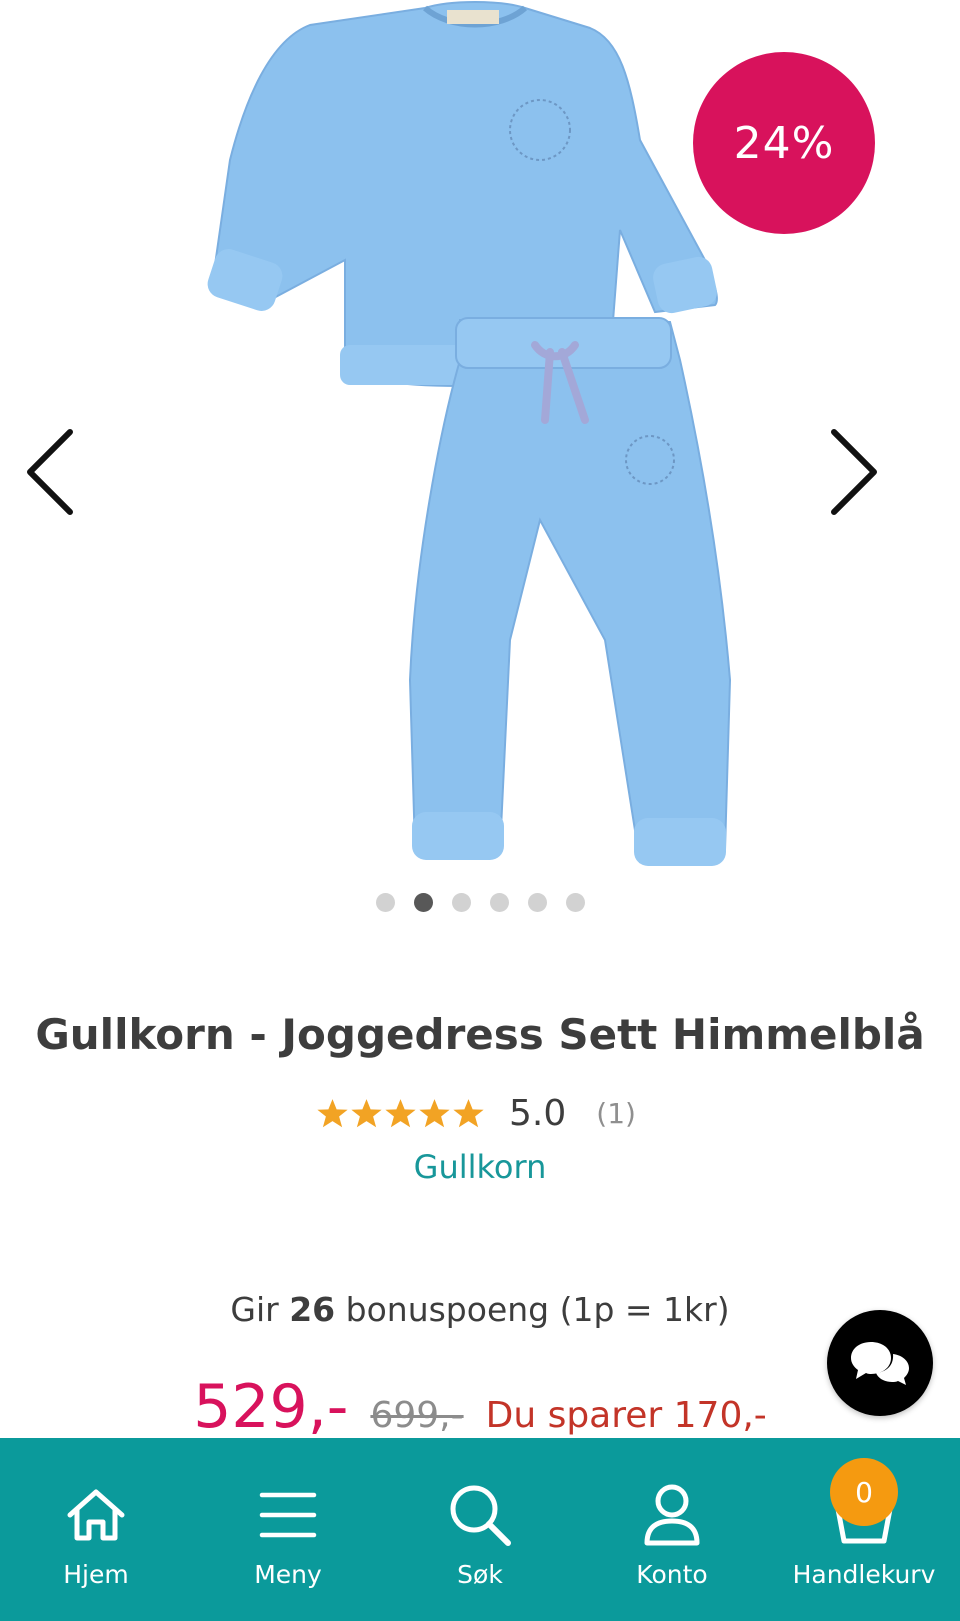  What do you see at coordinates (480, 1407) in the screenshot?
I see `price-row: 529,- 699,- Du sparer 170,-` at bounding box center [480, 1407].